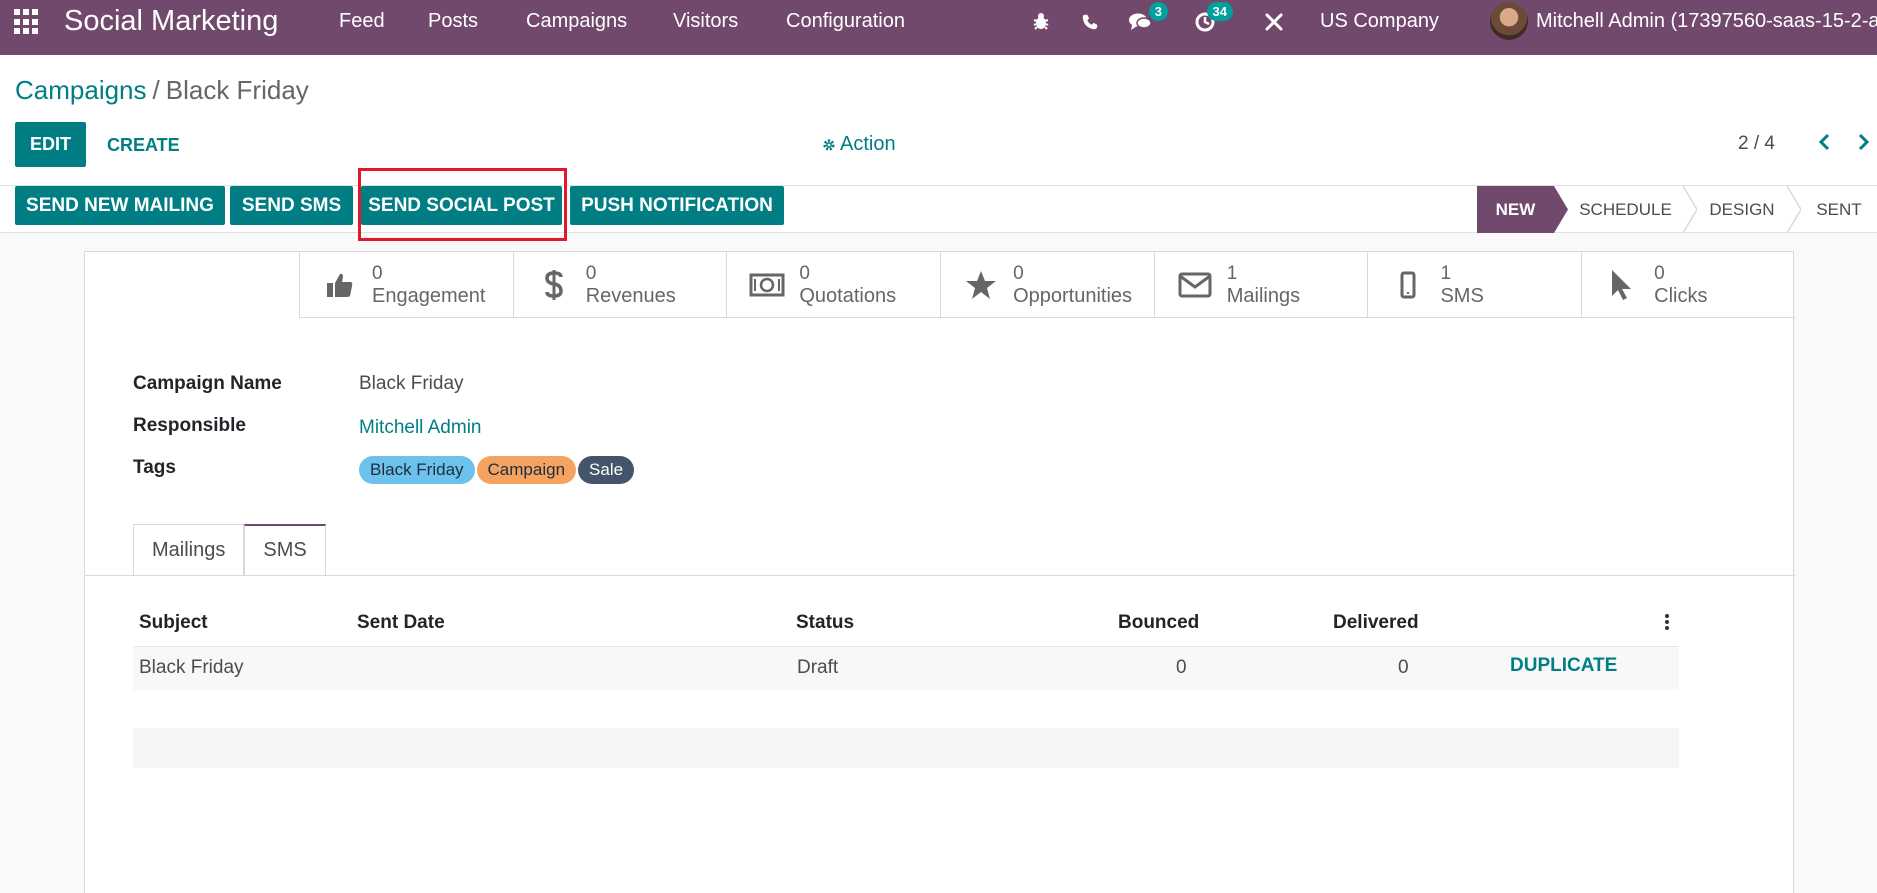 Image resolution: width=1877 pixels, height=893 pixels. What do you see at coordinates (189, 549) in the screenshot?
I see `tab-mailings: Mailings` at bounding box center [189, 549].